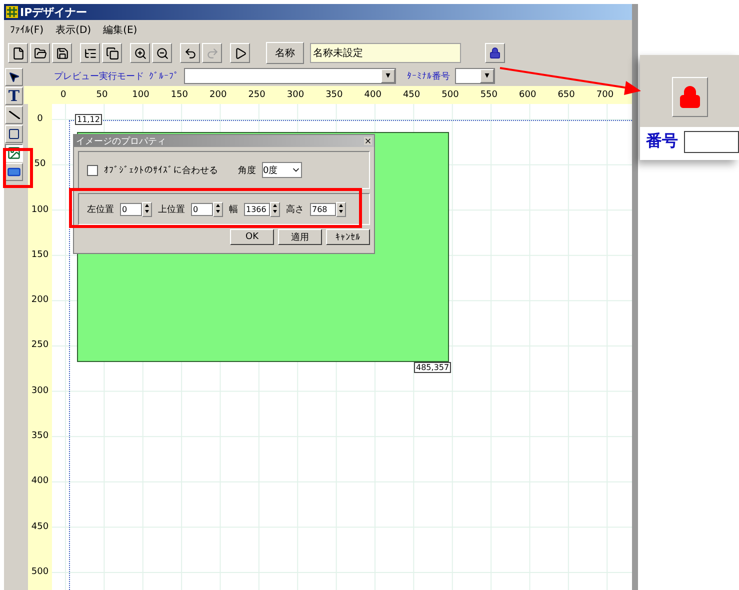 The width and height of the screenshot is (739, 590). What do you see at coordinates (247, 170) in the screenshot?
I see `angle-label: 角度` at bounding box center [247, 170].